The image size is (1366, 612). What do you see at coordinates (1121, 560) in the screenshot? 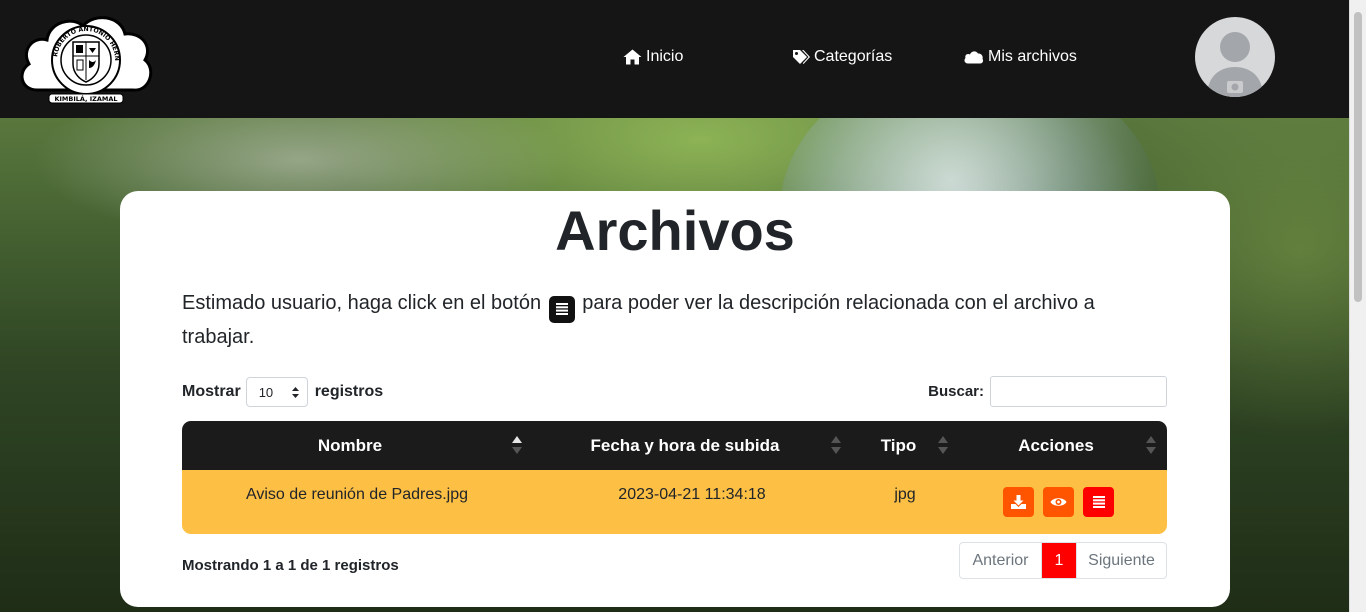
I see `pagination-next: Siguiente` at bounding box center [1121, 560].